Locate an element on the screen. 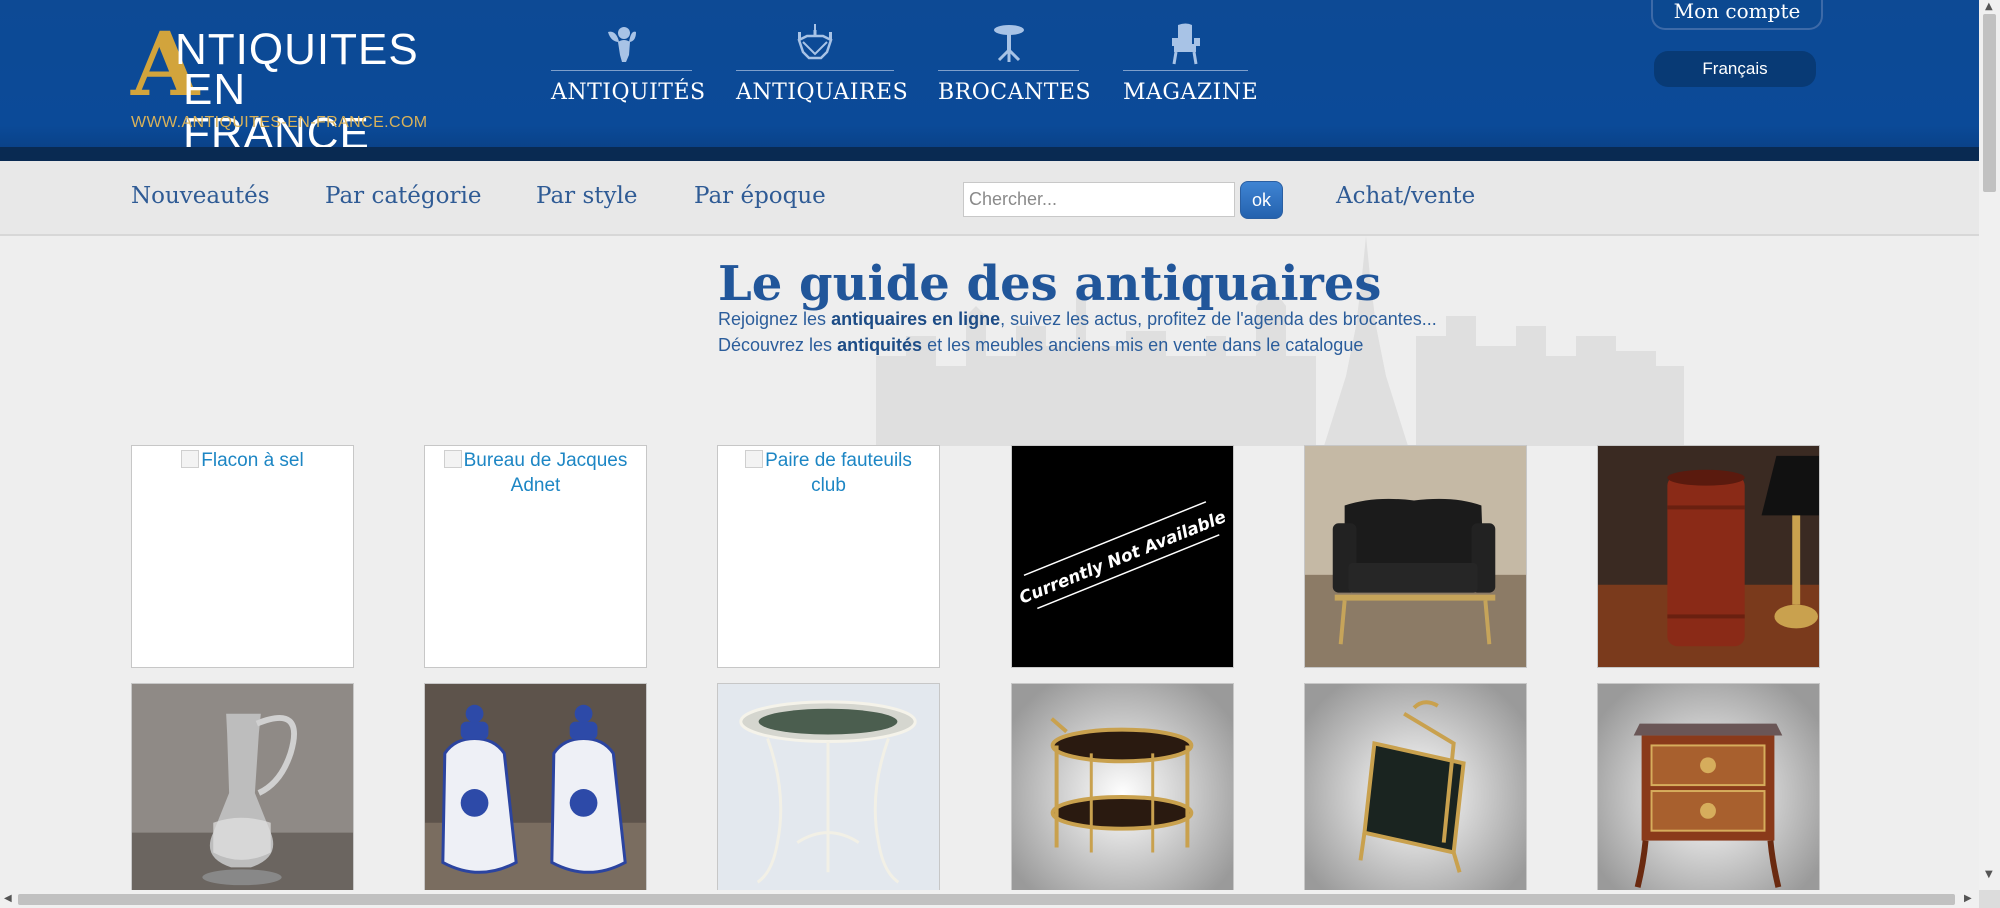 The width and height of the screenshot is (2000, 908). scroll-down-icon: ▼ is located at coordinates (1989, 875).